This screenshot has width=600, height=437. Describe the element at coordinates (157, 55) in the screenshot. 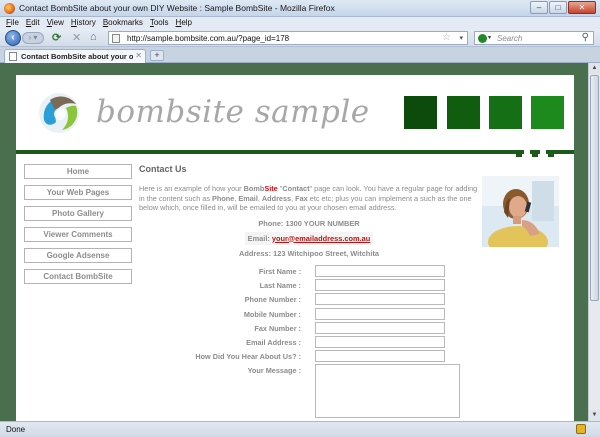

I see `new-tab-button: +` at that location.